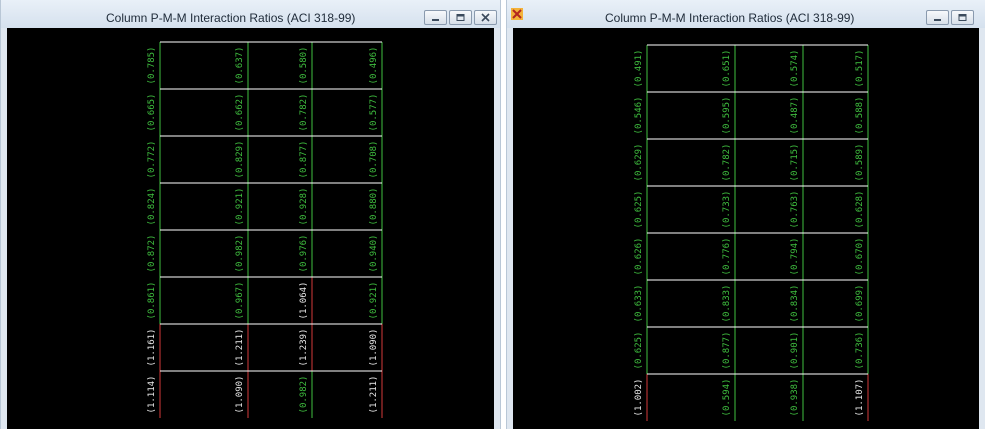 The image size is (985, 429). I want to click on ratio-label: (0.861), so click(152, 301).